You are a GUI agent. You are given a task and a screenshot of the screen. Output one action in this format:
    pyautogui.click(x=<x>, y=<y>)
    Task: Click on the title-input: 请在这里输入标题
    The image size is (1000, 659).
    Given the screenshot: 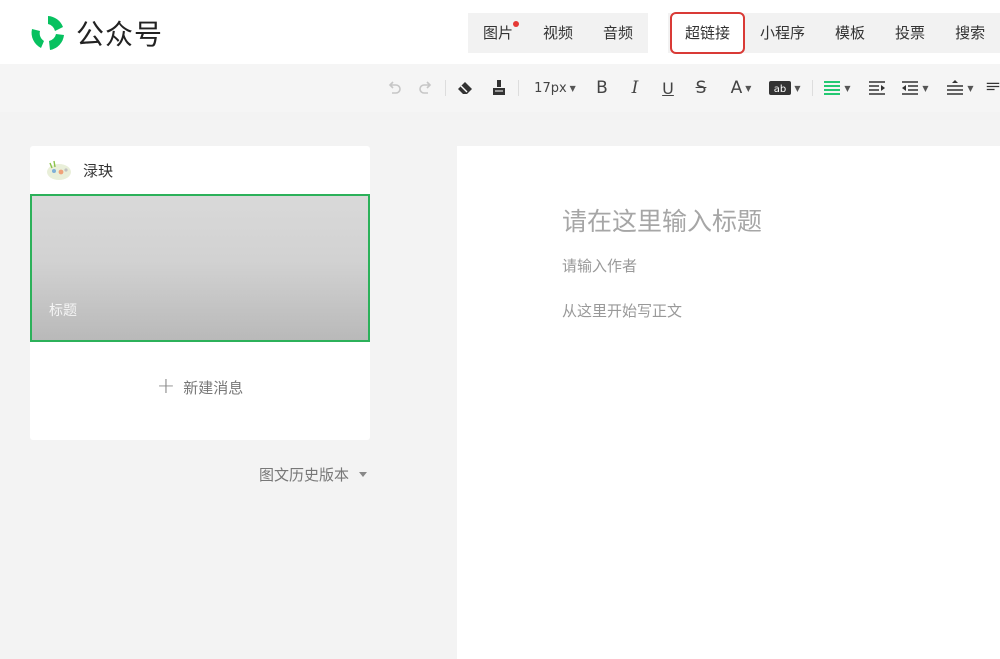 What is the action you would take?
    pyautogui.click(x=662, y=220)
    